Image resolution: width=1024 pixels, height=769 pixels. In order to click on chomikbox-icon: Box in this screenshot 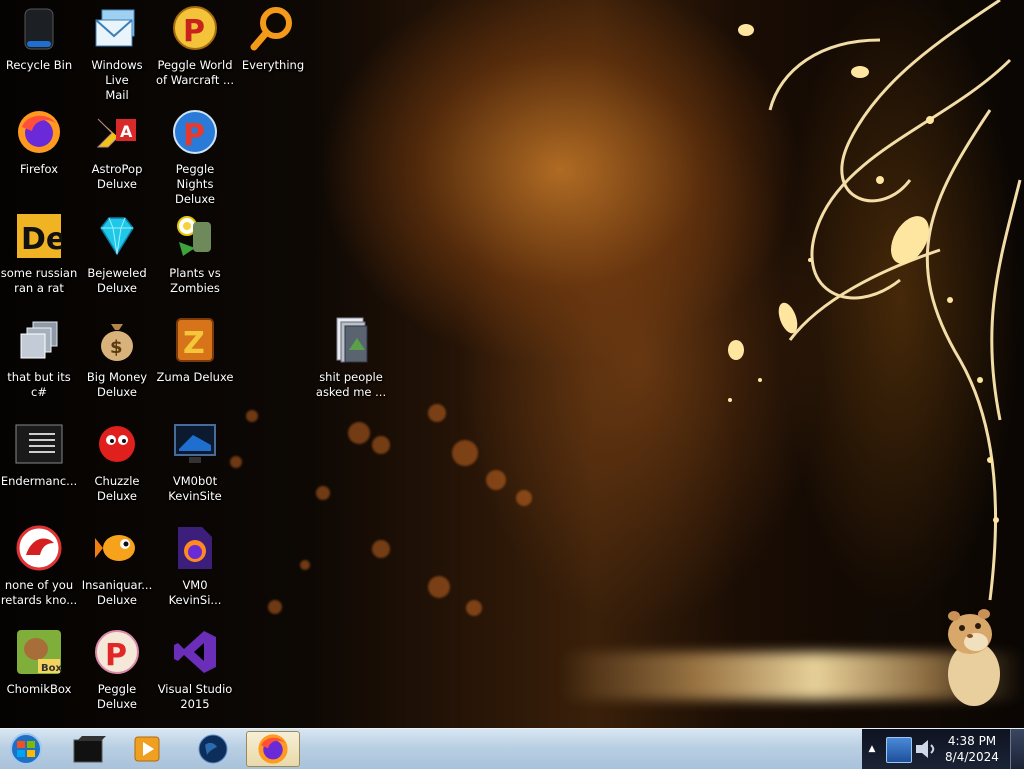, I will do `click(39, 652)`.